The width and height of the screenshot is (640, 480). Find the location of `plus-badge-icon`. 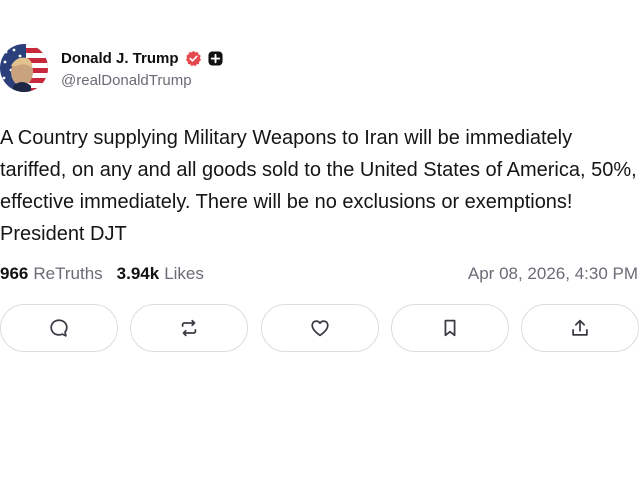

plus-badge-icon is located at coordinates (215, 58).